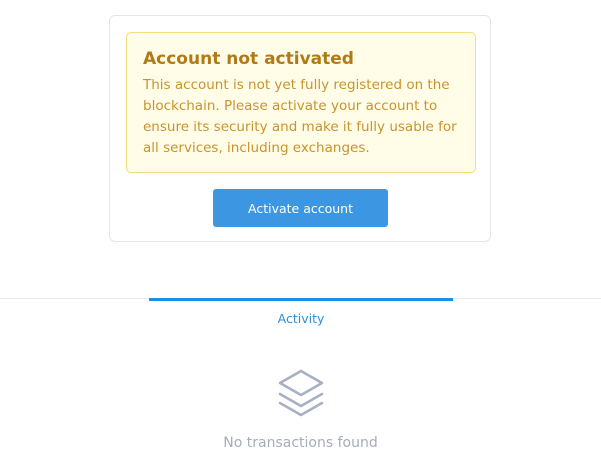 Image resolution: width=601 pixels, height=469 pixels. I want to click on empty-state-message: No transactions found, so click(300, 443).